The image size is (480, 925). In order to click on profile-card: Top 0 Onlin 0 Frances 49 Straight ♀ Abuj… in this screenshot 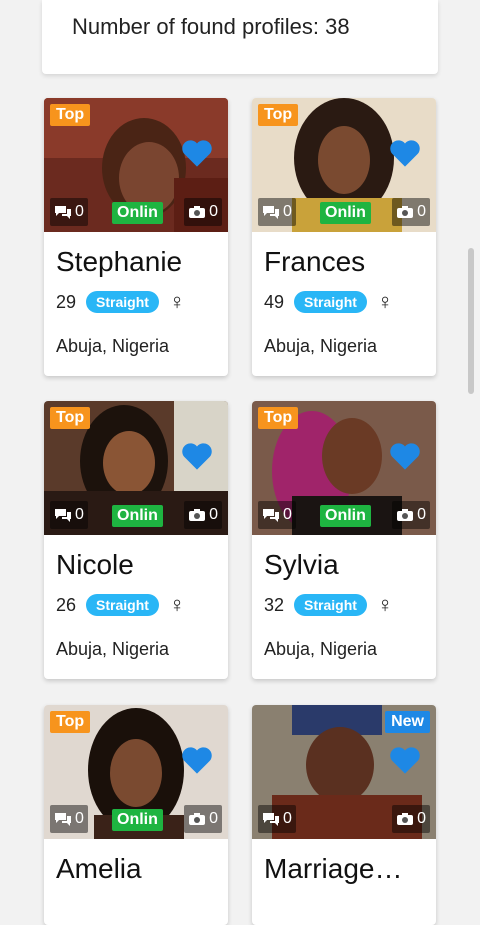, I will do `click(344, 237)`.